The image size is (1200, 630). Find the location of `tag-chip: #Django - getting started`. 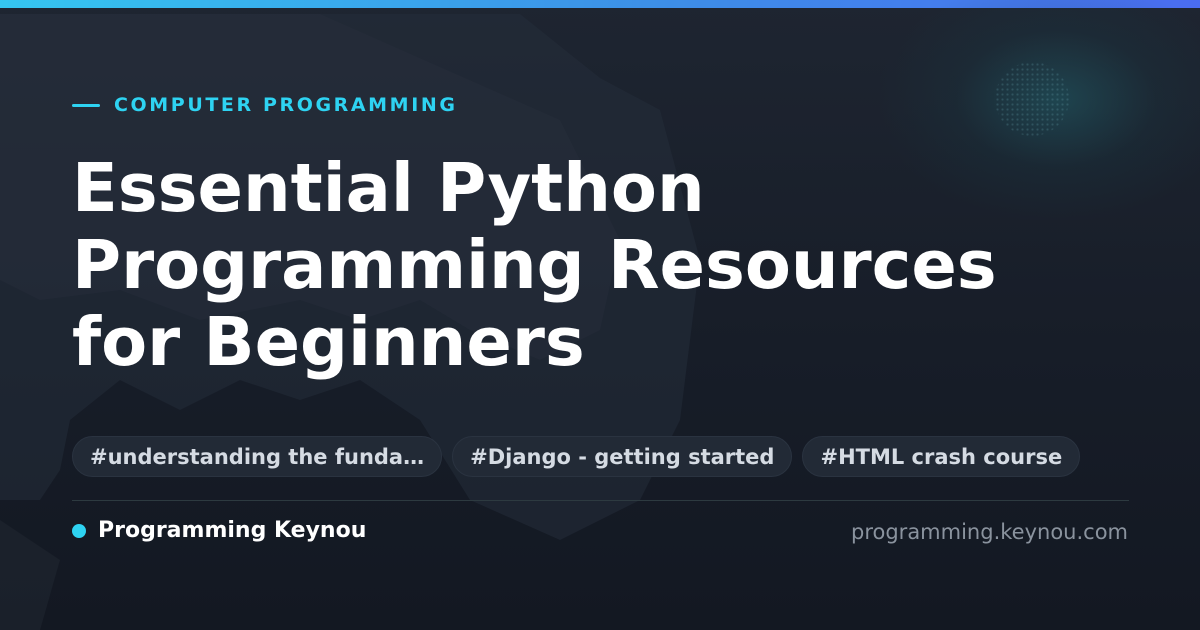

tag-chip: #Django - getting started is located at coordinates (622, 456).